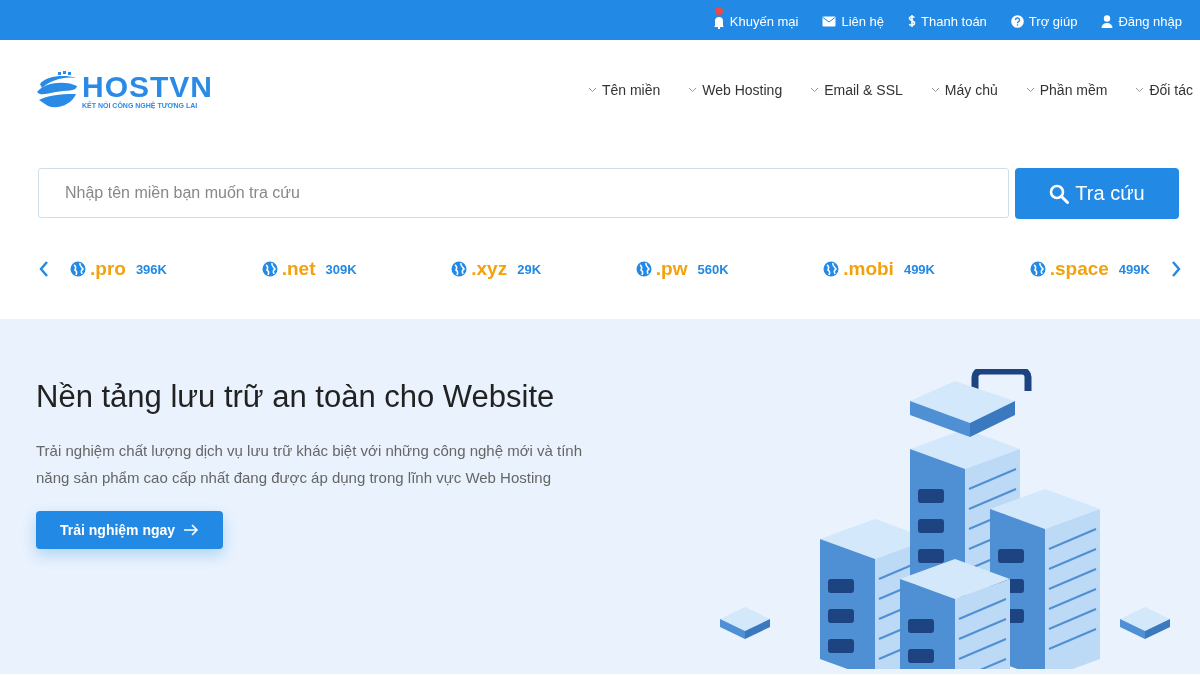  What do you see at coordinates (130, 530) in the screenshot?
I see `try-now-button: Trải nghiệm ngay` at bounding box center [130, 530].